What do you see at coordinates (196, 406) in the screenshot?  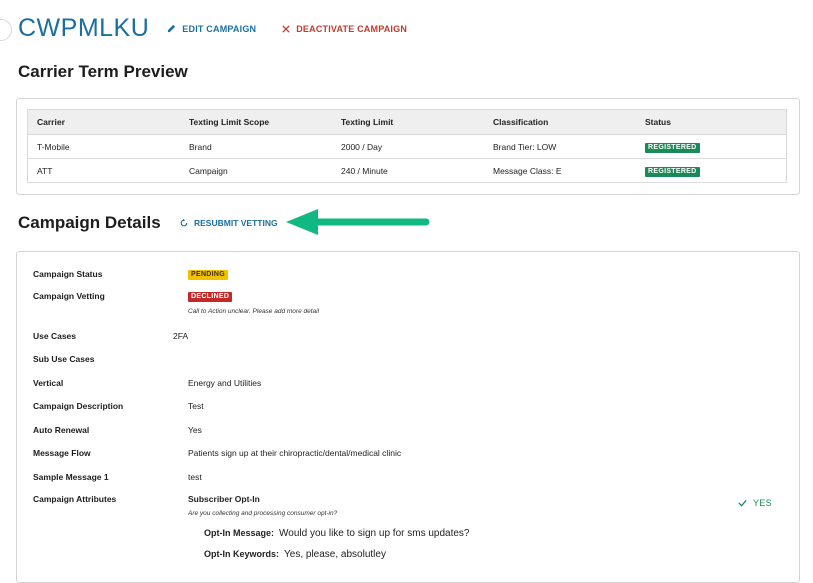 I see `campaign-description-value: Test` at bounding box center [196, 406].